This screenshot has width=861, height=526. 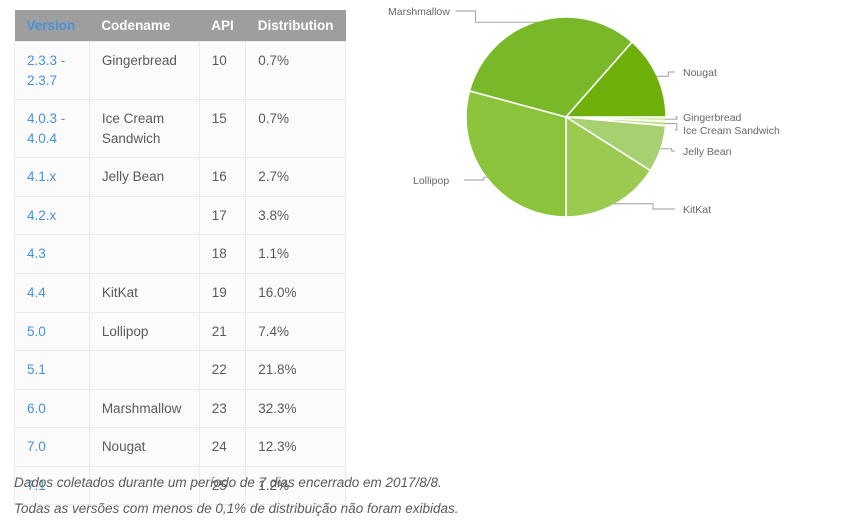 I want to click on table-row: 5.1 22 21.8%, so click(x=180, y=370).